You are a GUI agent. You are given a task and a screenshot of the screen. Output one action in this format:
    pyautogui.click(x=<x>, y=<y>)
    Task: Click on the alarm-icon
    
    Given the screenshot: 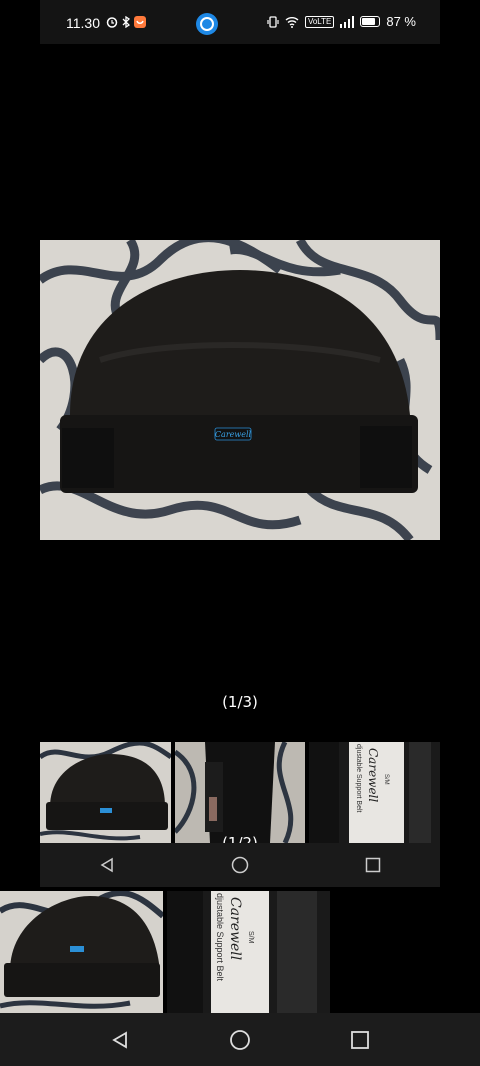 What is the action you would take?
    pyautogui.click(x=112, y=22)
    